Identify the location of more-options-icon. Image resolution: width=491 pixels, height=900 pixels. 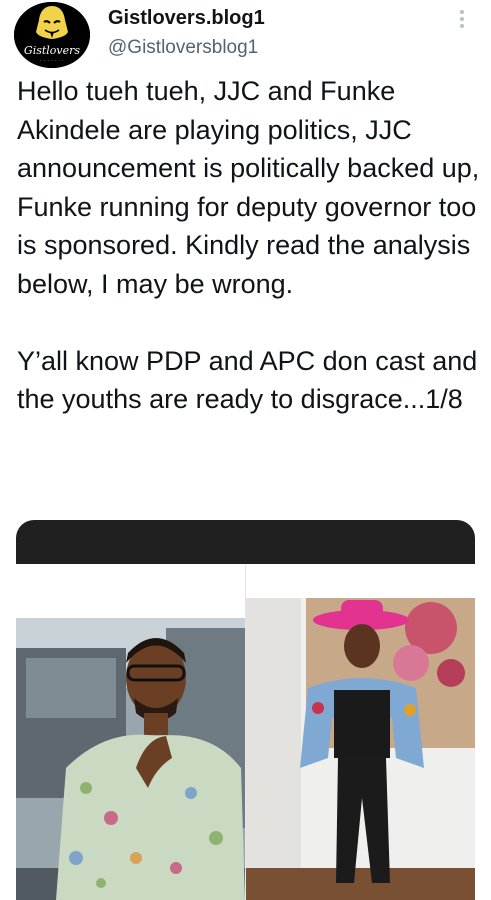
(462, 19).